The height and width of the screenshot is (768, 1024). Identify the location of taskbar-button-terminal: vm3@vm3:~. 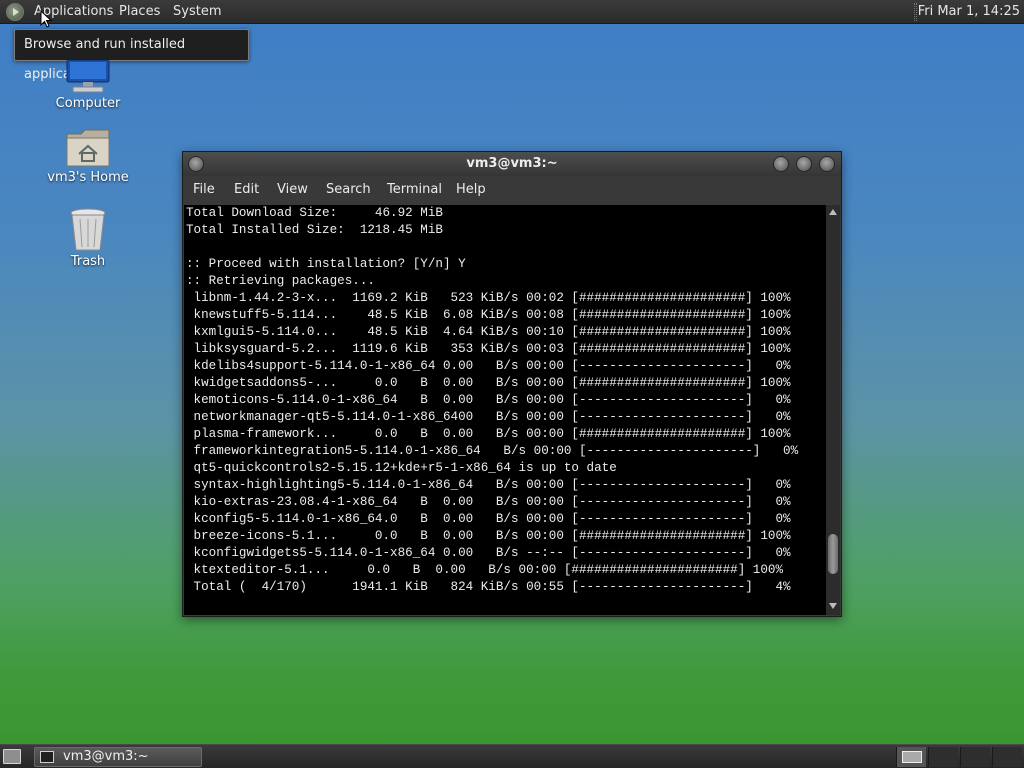
(118, 757).